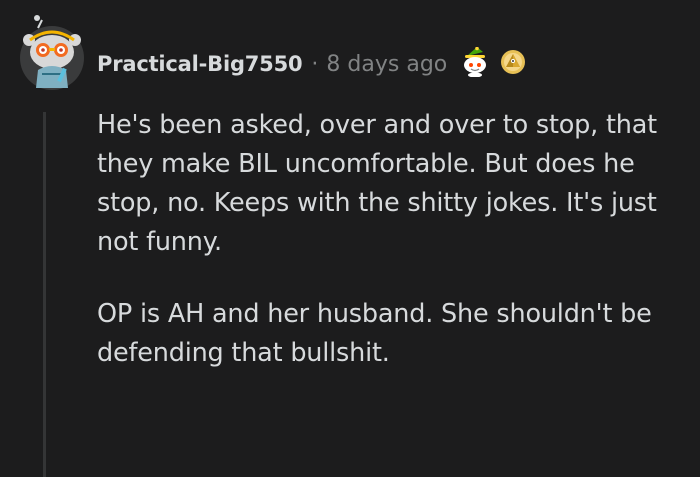 This screenshot has width=700, height=477. I want to click on elf-hat-snoo-award-icon, so click(475, 63).